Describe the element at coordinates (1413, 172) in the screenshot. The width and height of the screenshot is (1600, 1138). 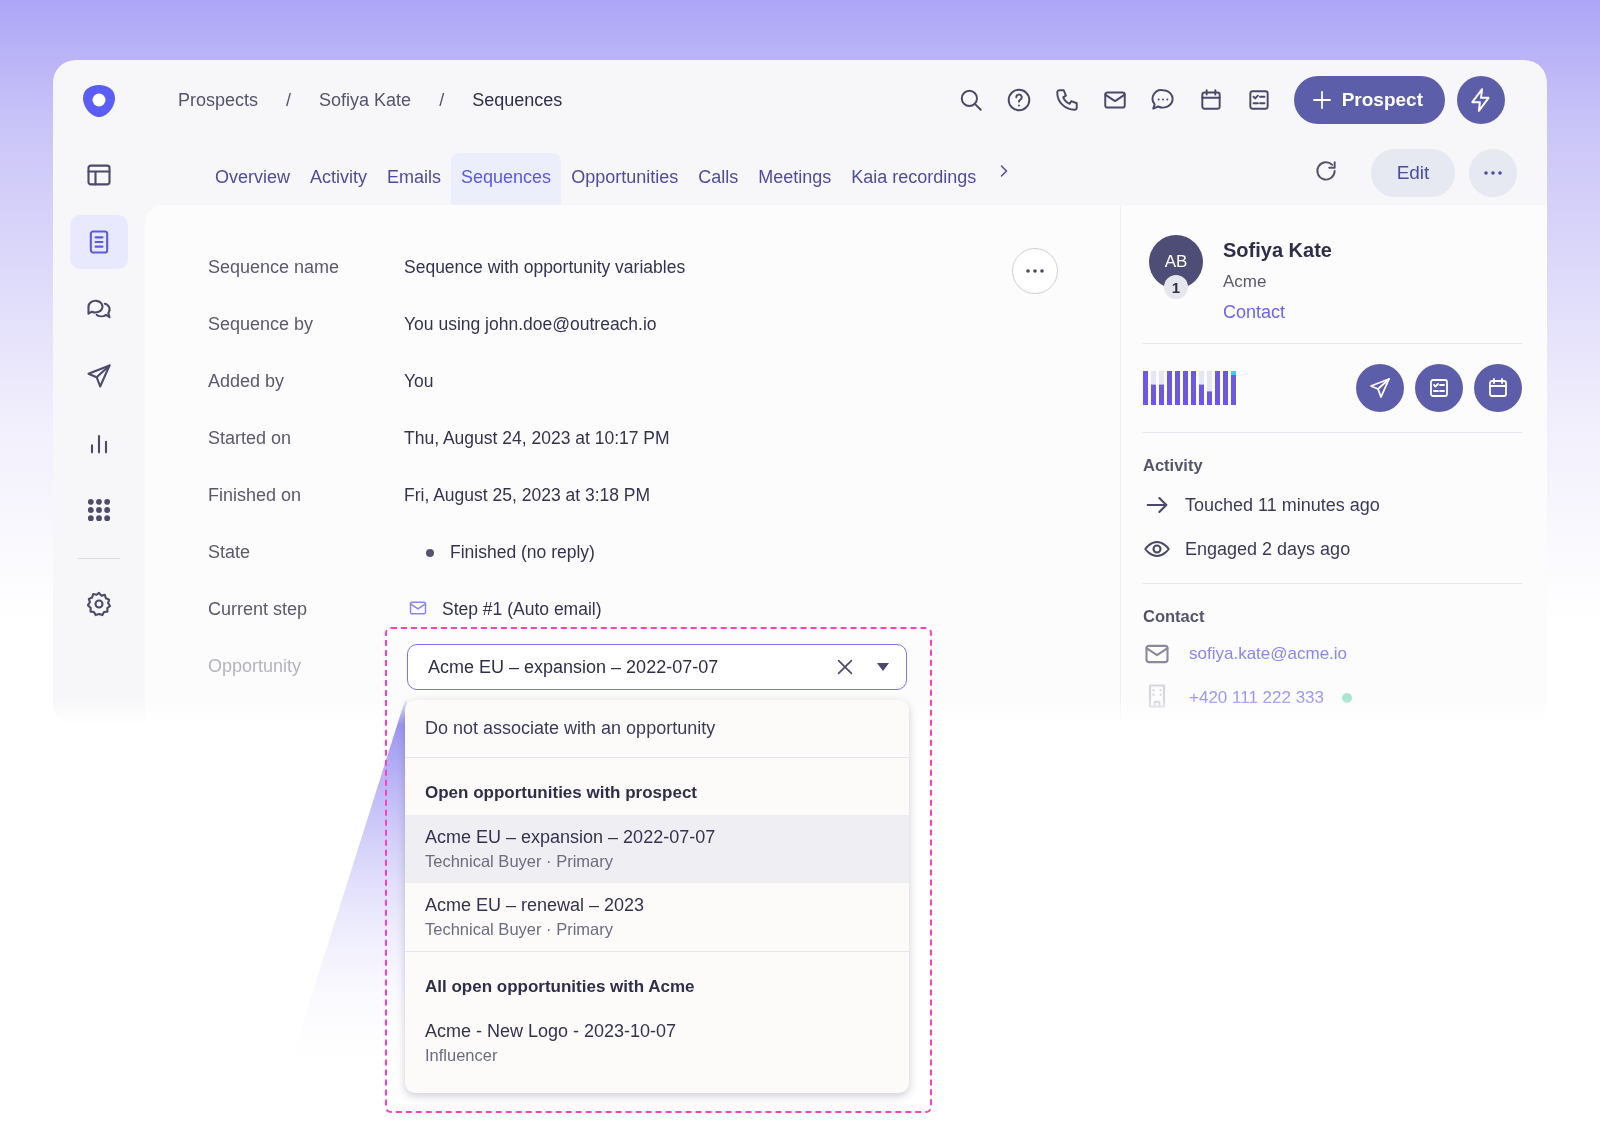
I see `edit-button: Edit` at that location.